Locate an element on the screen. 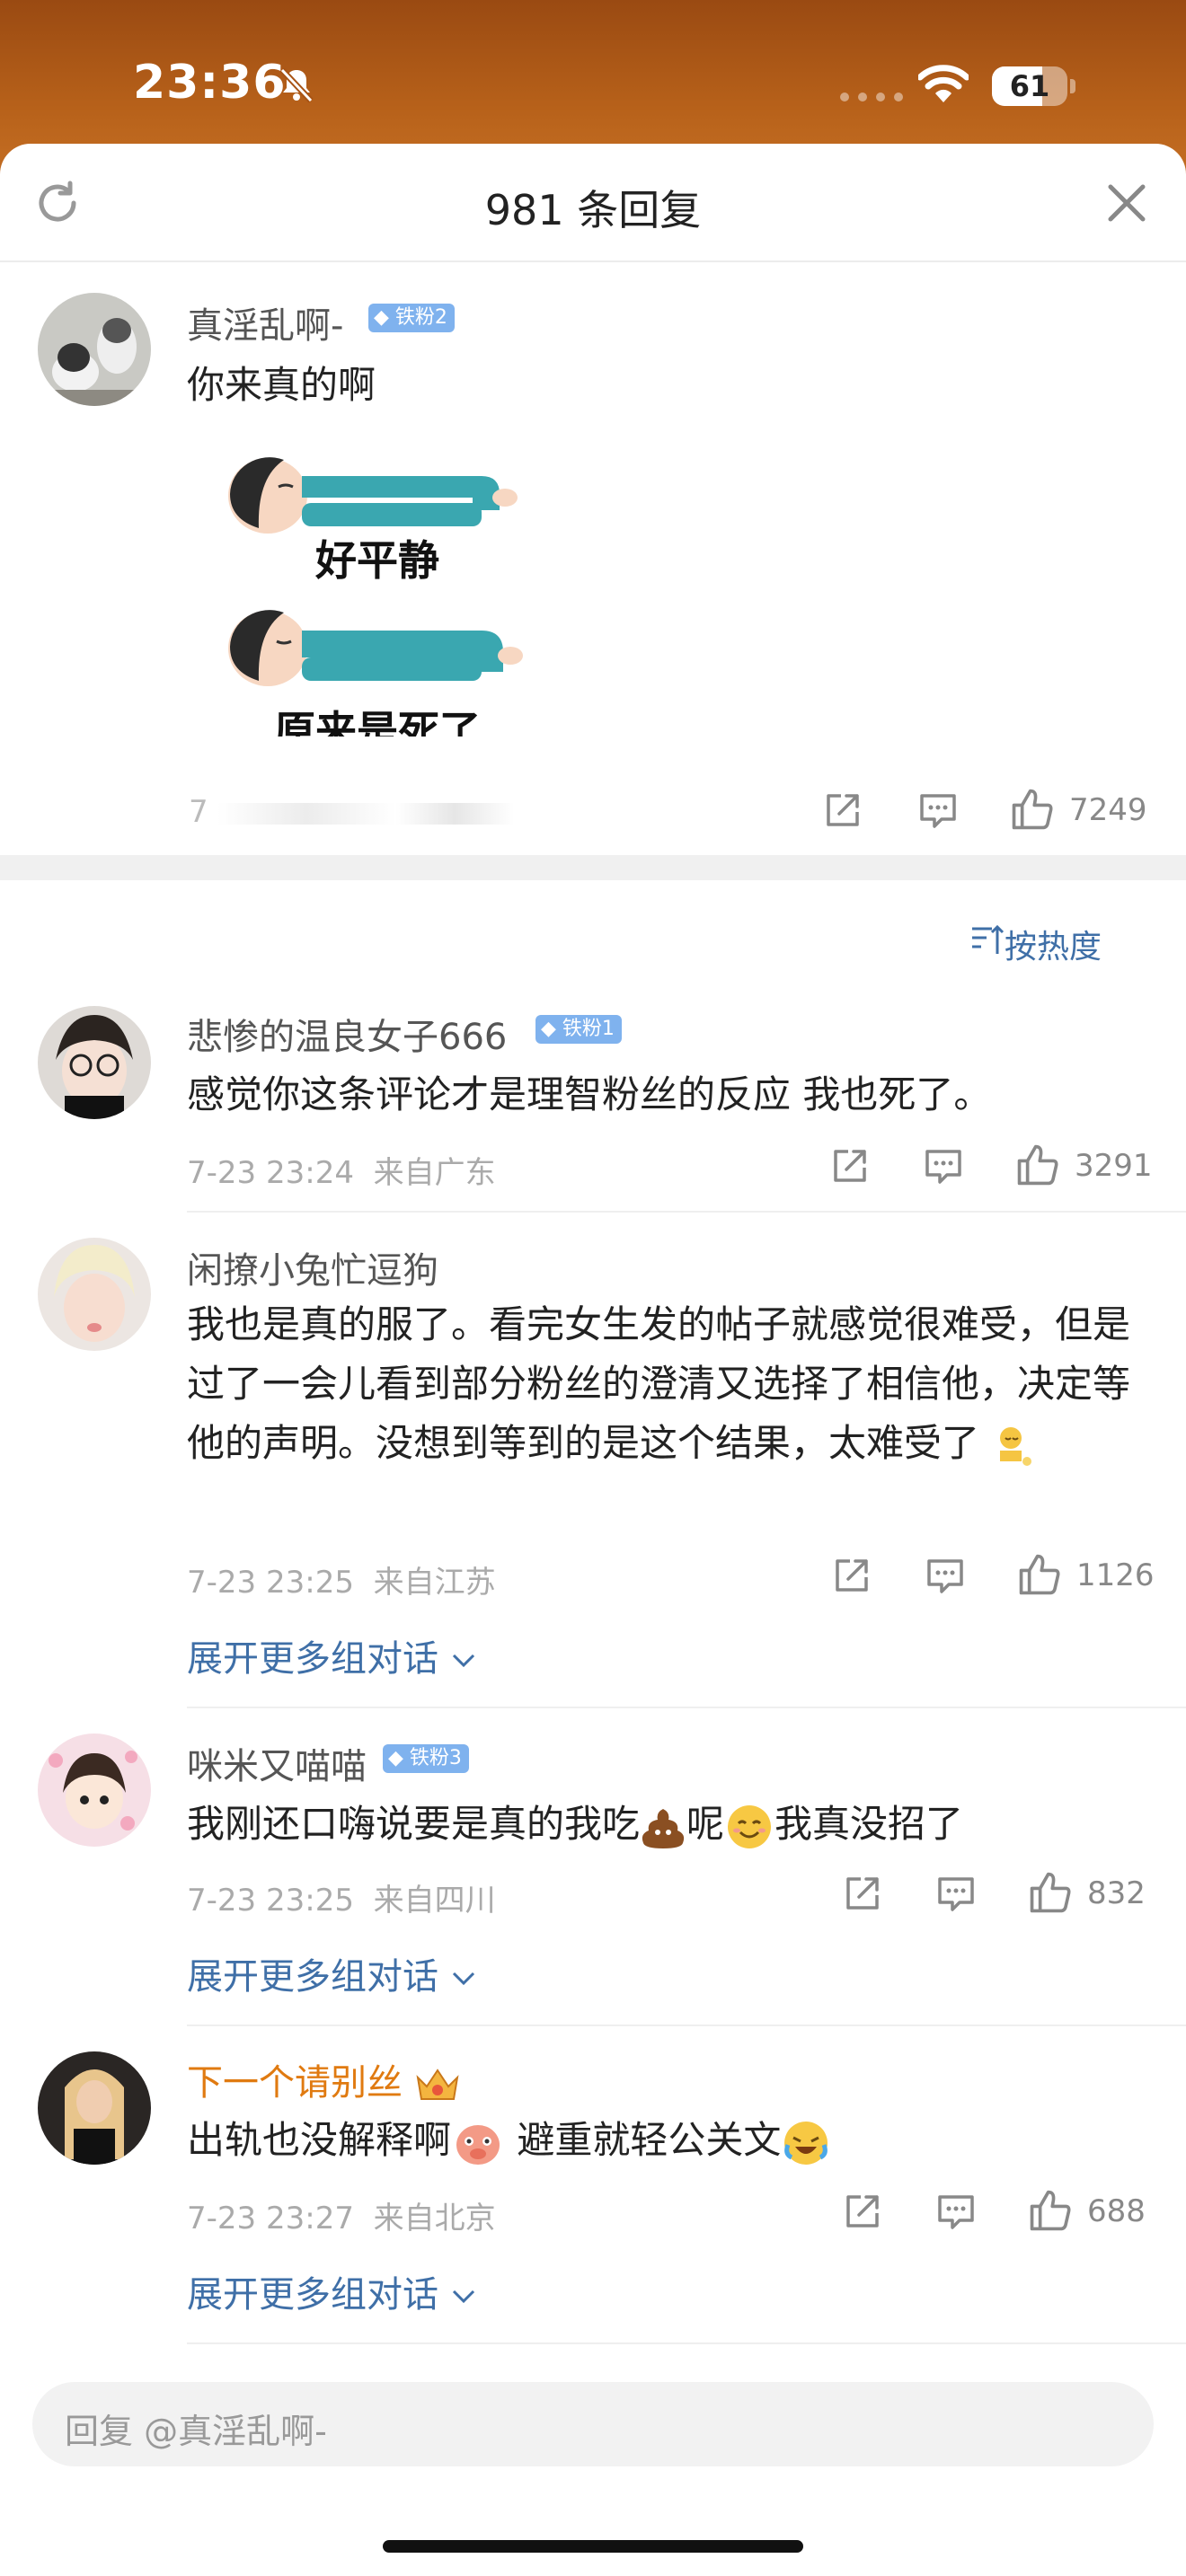  sticker-image: 好平静 原来是死了 is located at coordinates (404, 588).